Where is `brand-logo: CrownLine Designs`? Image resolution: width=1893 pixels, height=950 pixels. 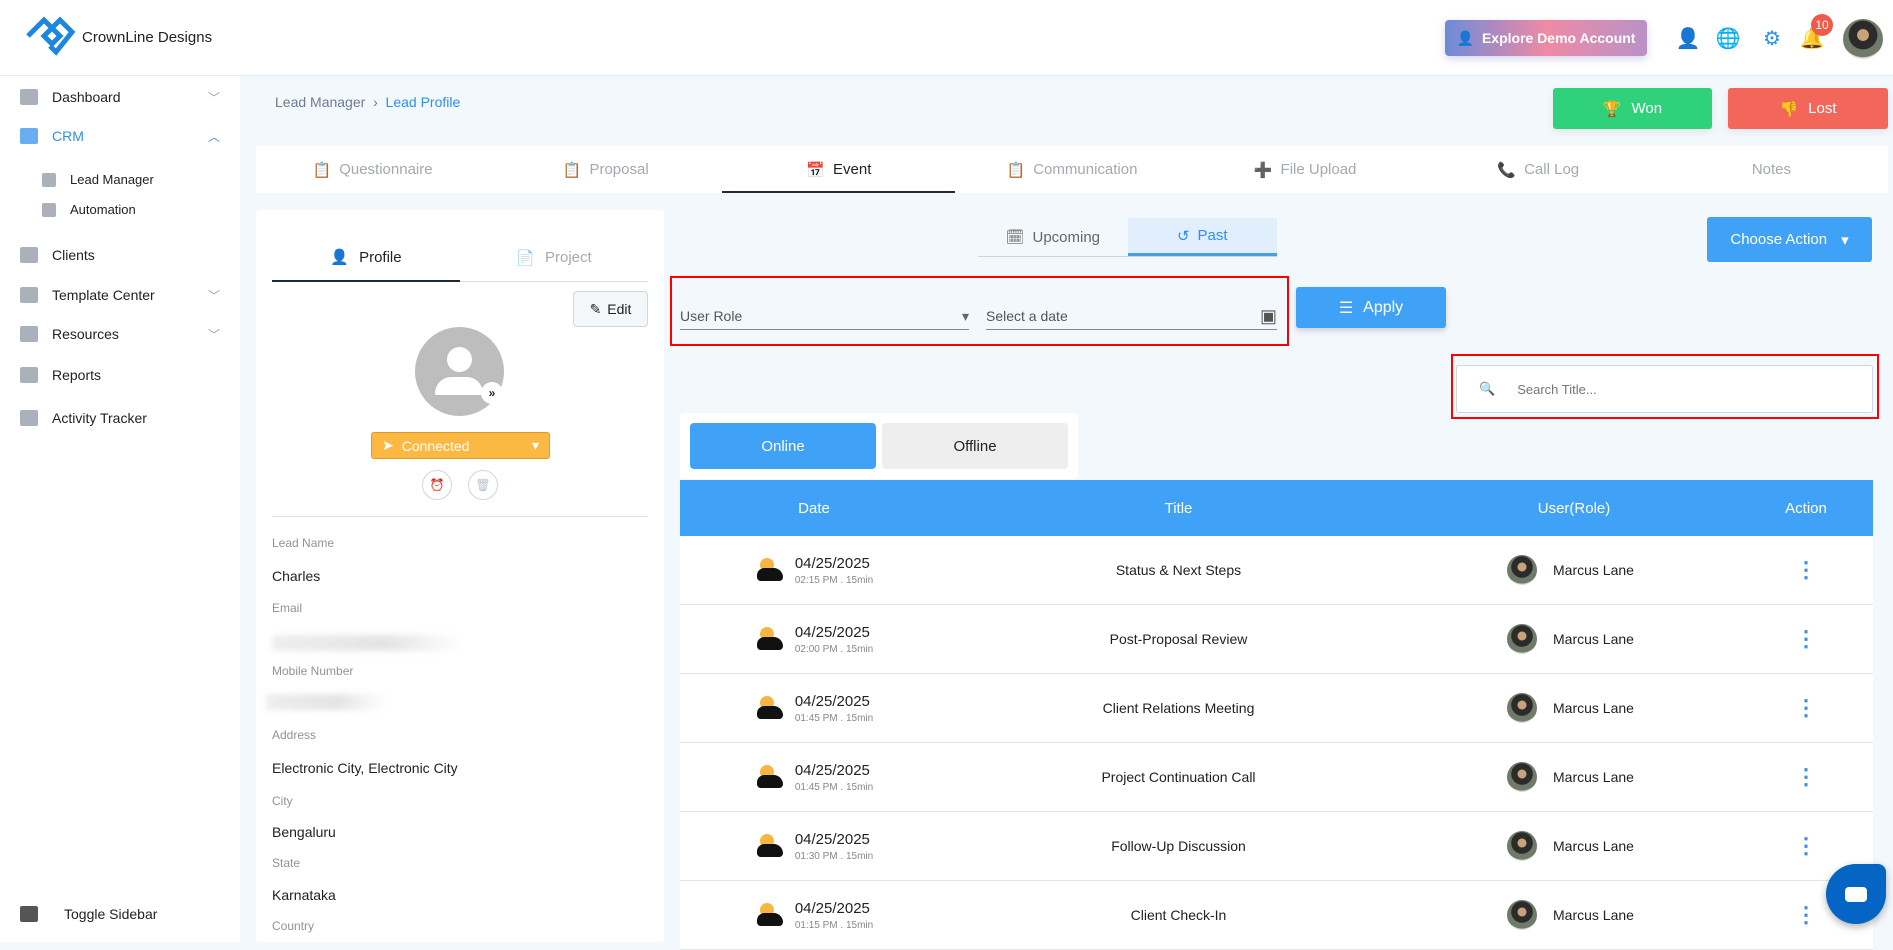 brand-logo: CrownLine Designs is located at coordinates (118, 37).